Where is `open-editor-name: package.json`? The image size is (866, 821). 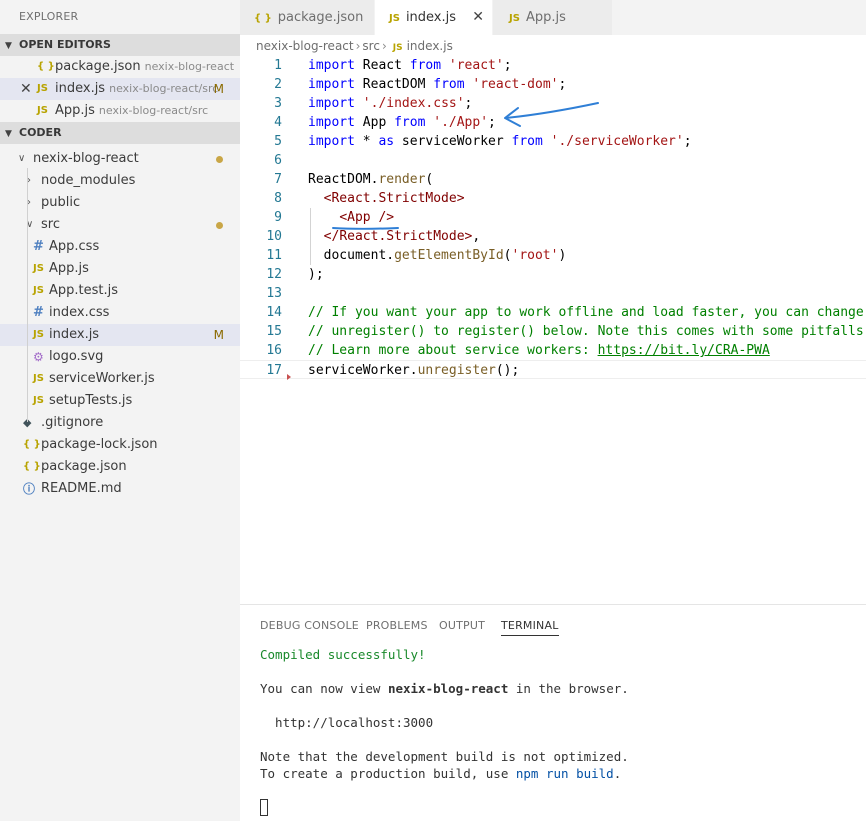
open-editor-name: package.json is located at coordinates (98, 66).